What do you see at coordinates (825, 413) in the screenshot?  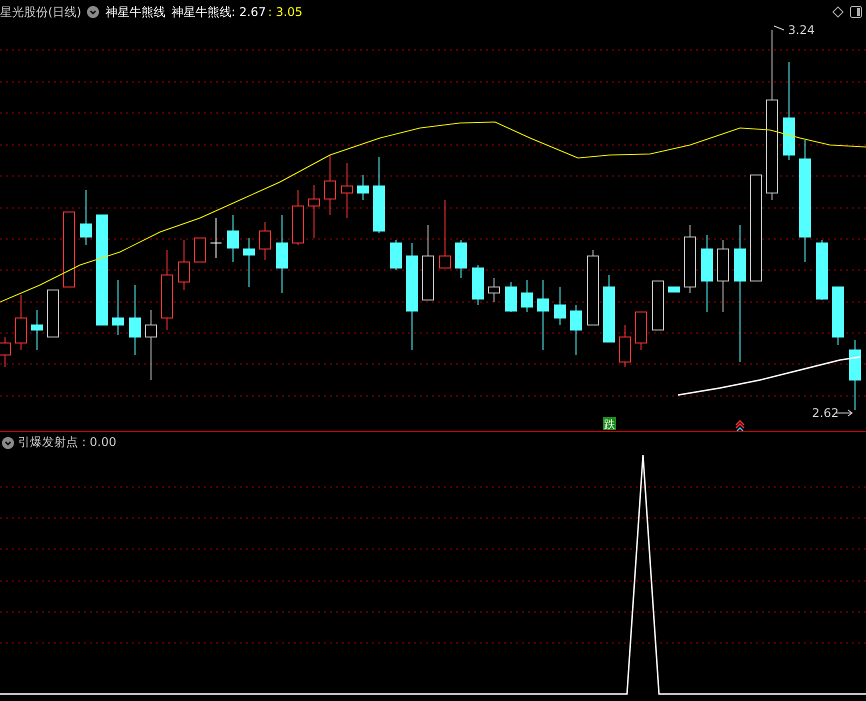 I see `low-price-label: 2.62` at bounding box center [825, 413].